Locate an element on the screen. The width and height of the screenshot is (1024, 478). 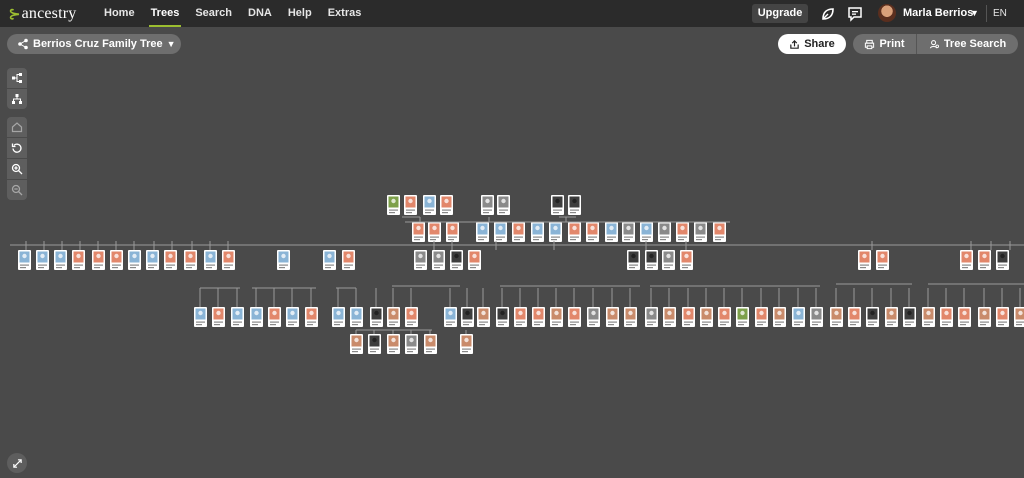
print-button: Print is located at coordinates (885, 44).